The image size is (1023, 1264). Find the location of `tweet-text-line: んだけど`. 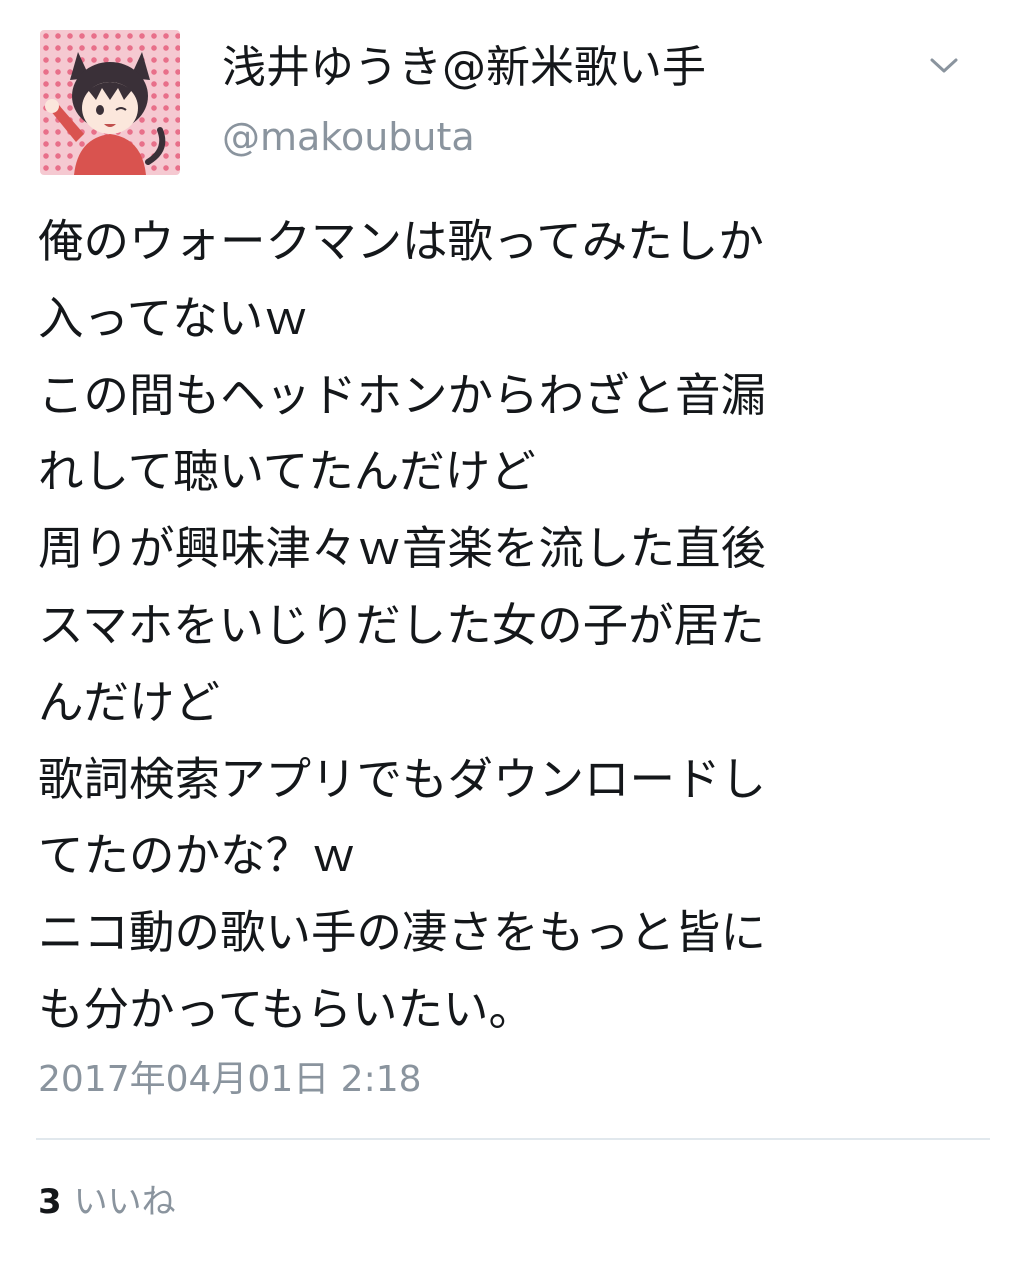

tweet-text-line: んだけど is located at coordinates (129, 702).